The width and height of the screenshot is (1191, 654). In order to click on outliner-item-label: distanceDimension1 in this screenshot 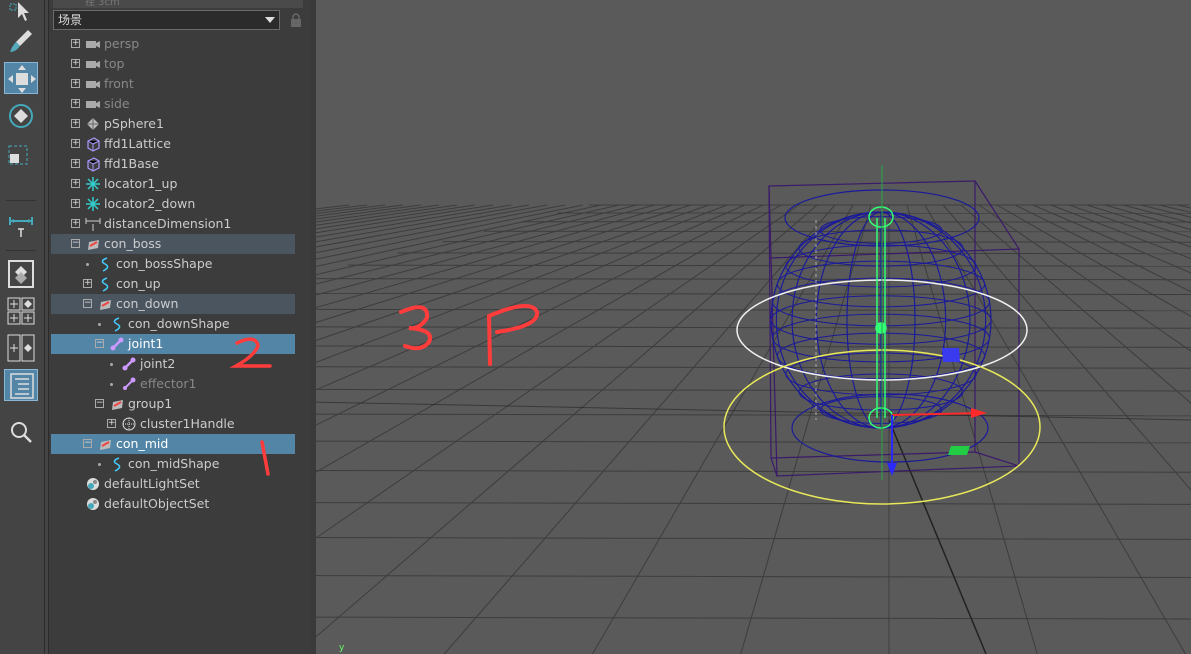, I will do `click(168, 223)`.